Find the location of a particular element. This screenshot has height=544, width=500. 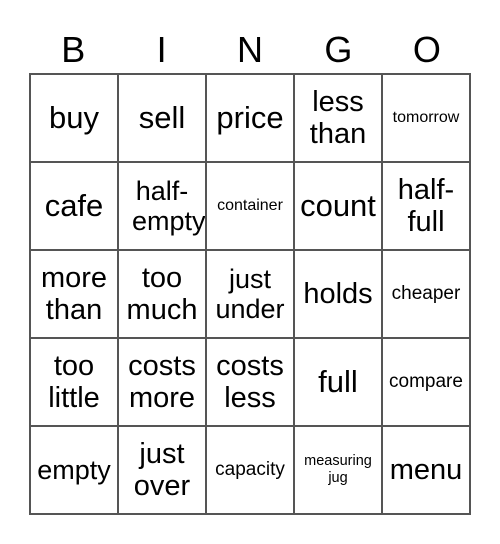

bingo-cell: half-full is located at coordinates (426, 206).